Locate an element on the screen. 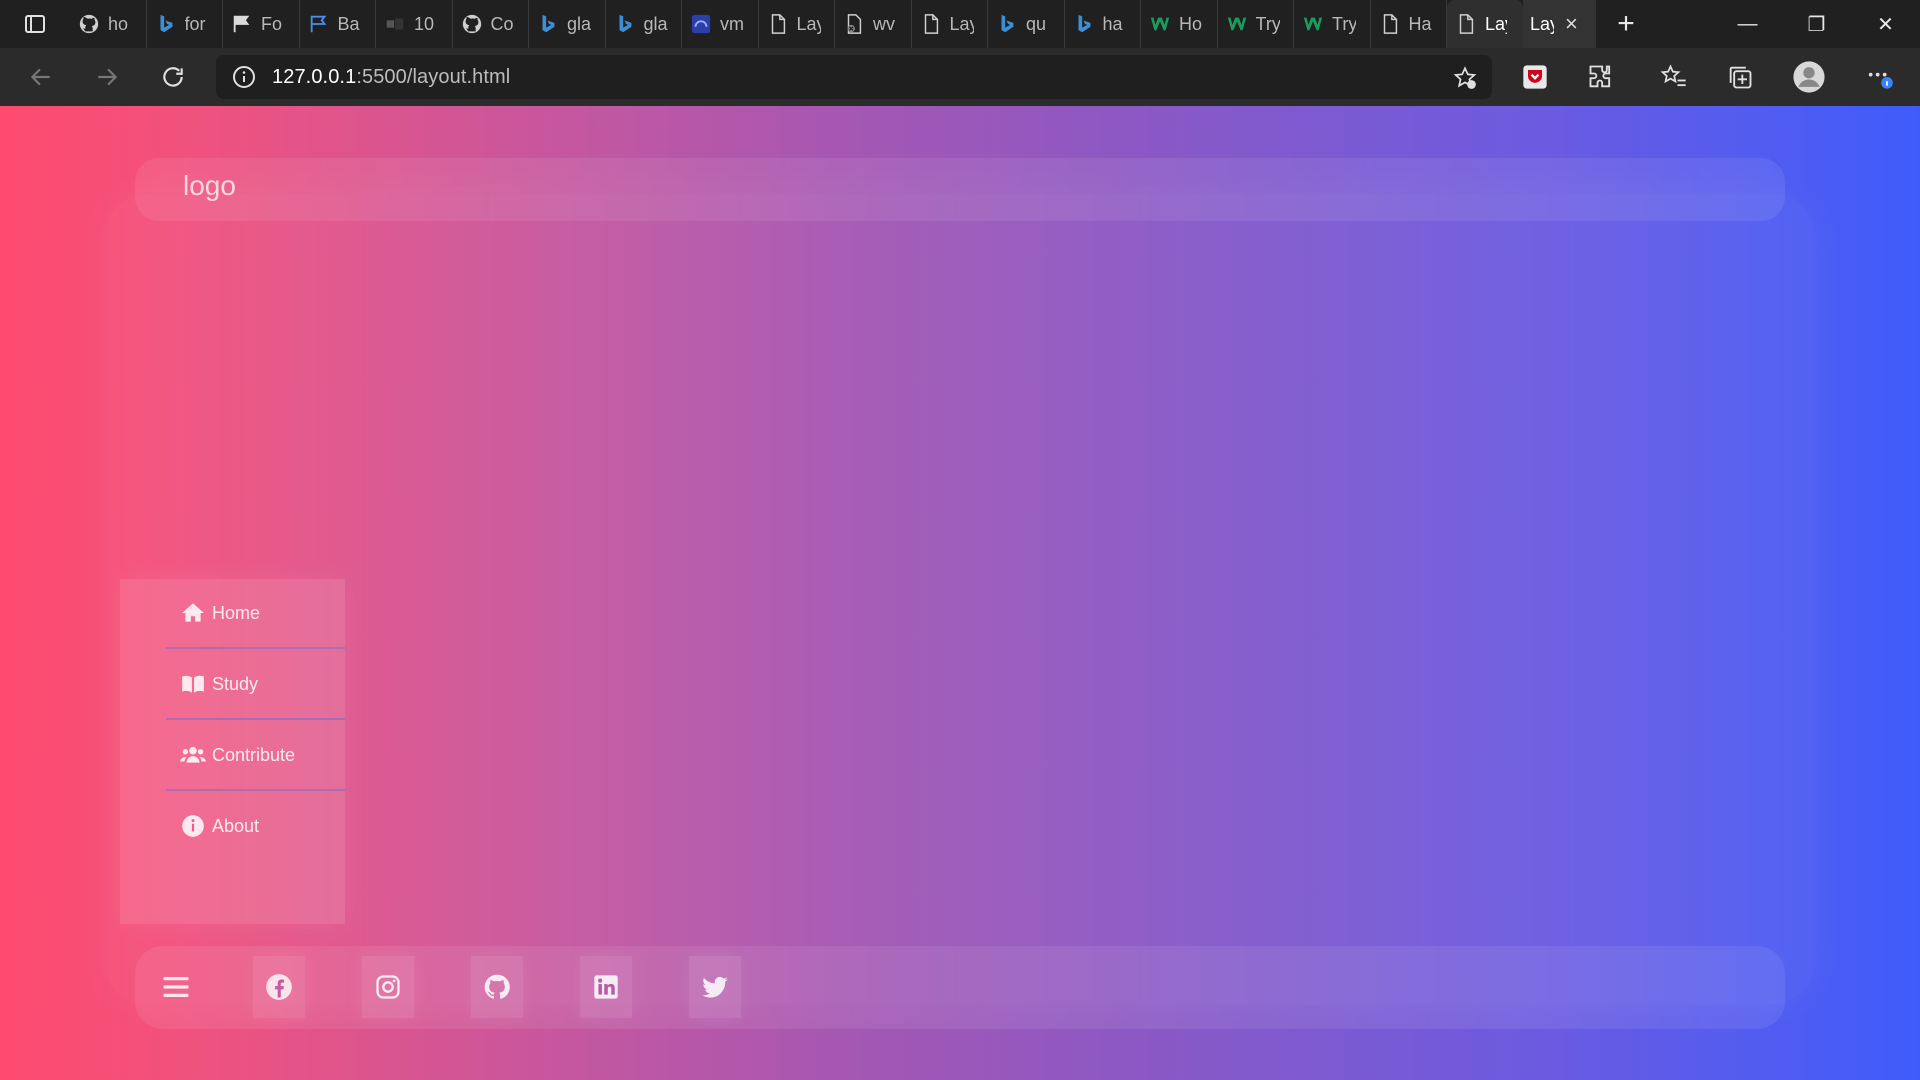  close-window-button: ✕ is located at coordinates (1885, 24).